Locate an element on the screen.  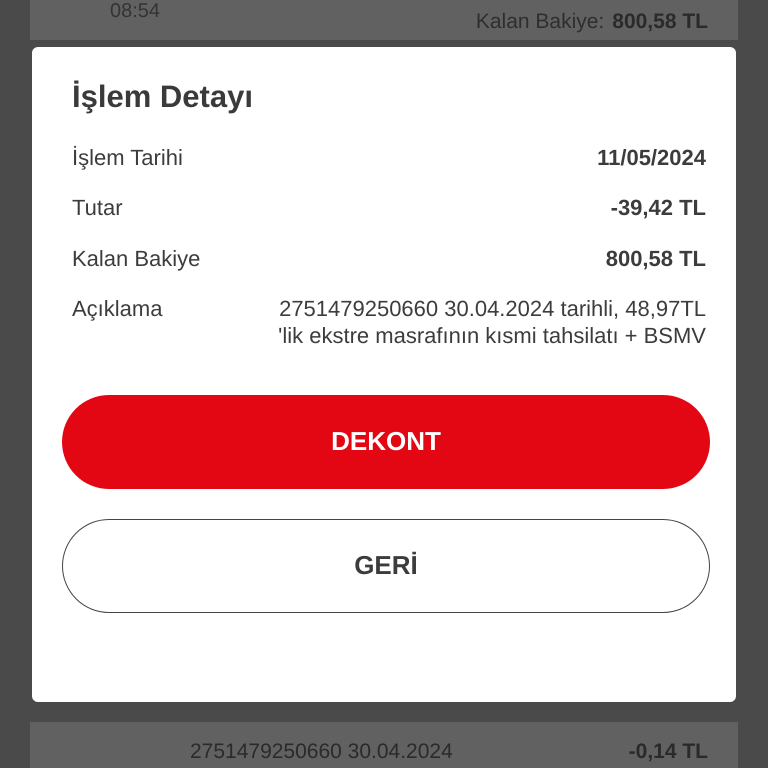
transaction-description: 2751479250660 30.04.2024 is located at coordinates (321, 752).